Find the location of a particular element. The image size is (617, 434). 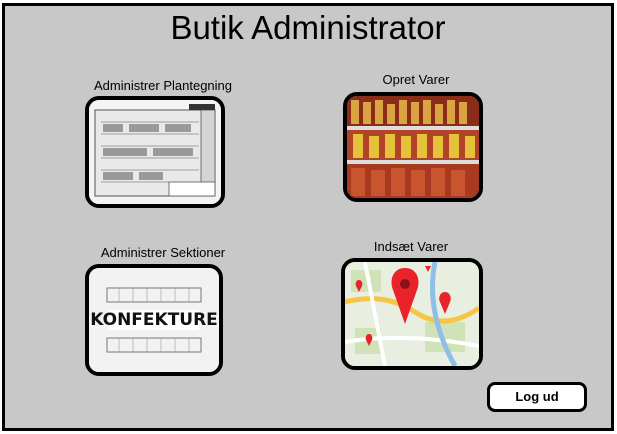

manage-sections-label: Administrer Sektioner is located at coordinates (163, 252).